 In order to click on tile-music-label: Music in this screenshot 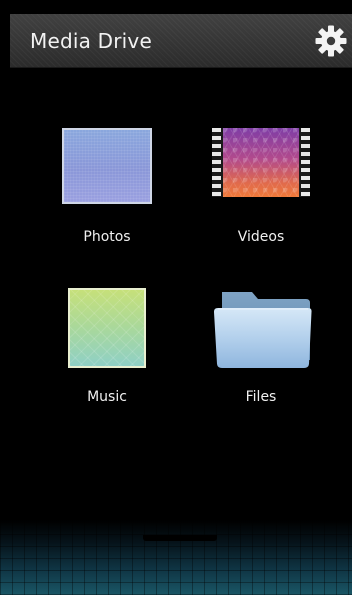, I will do `click(107, 397)`.